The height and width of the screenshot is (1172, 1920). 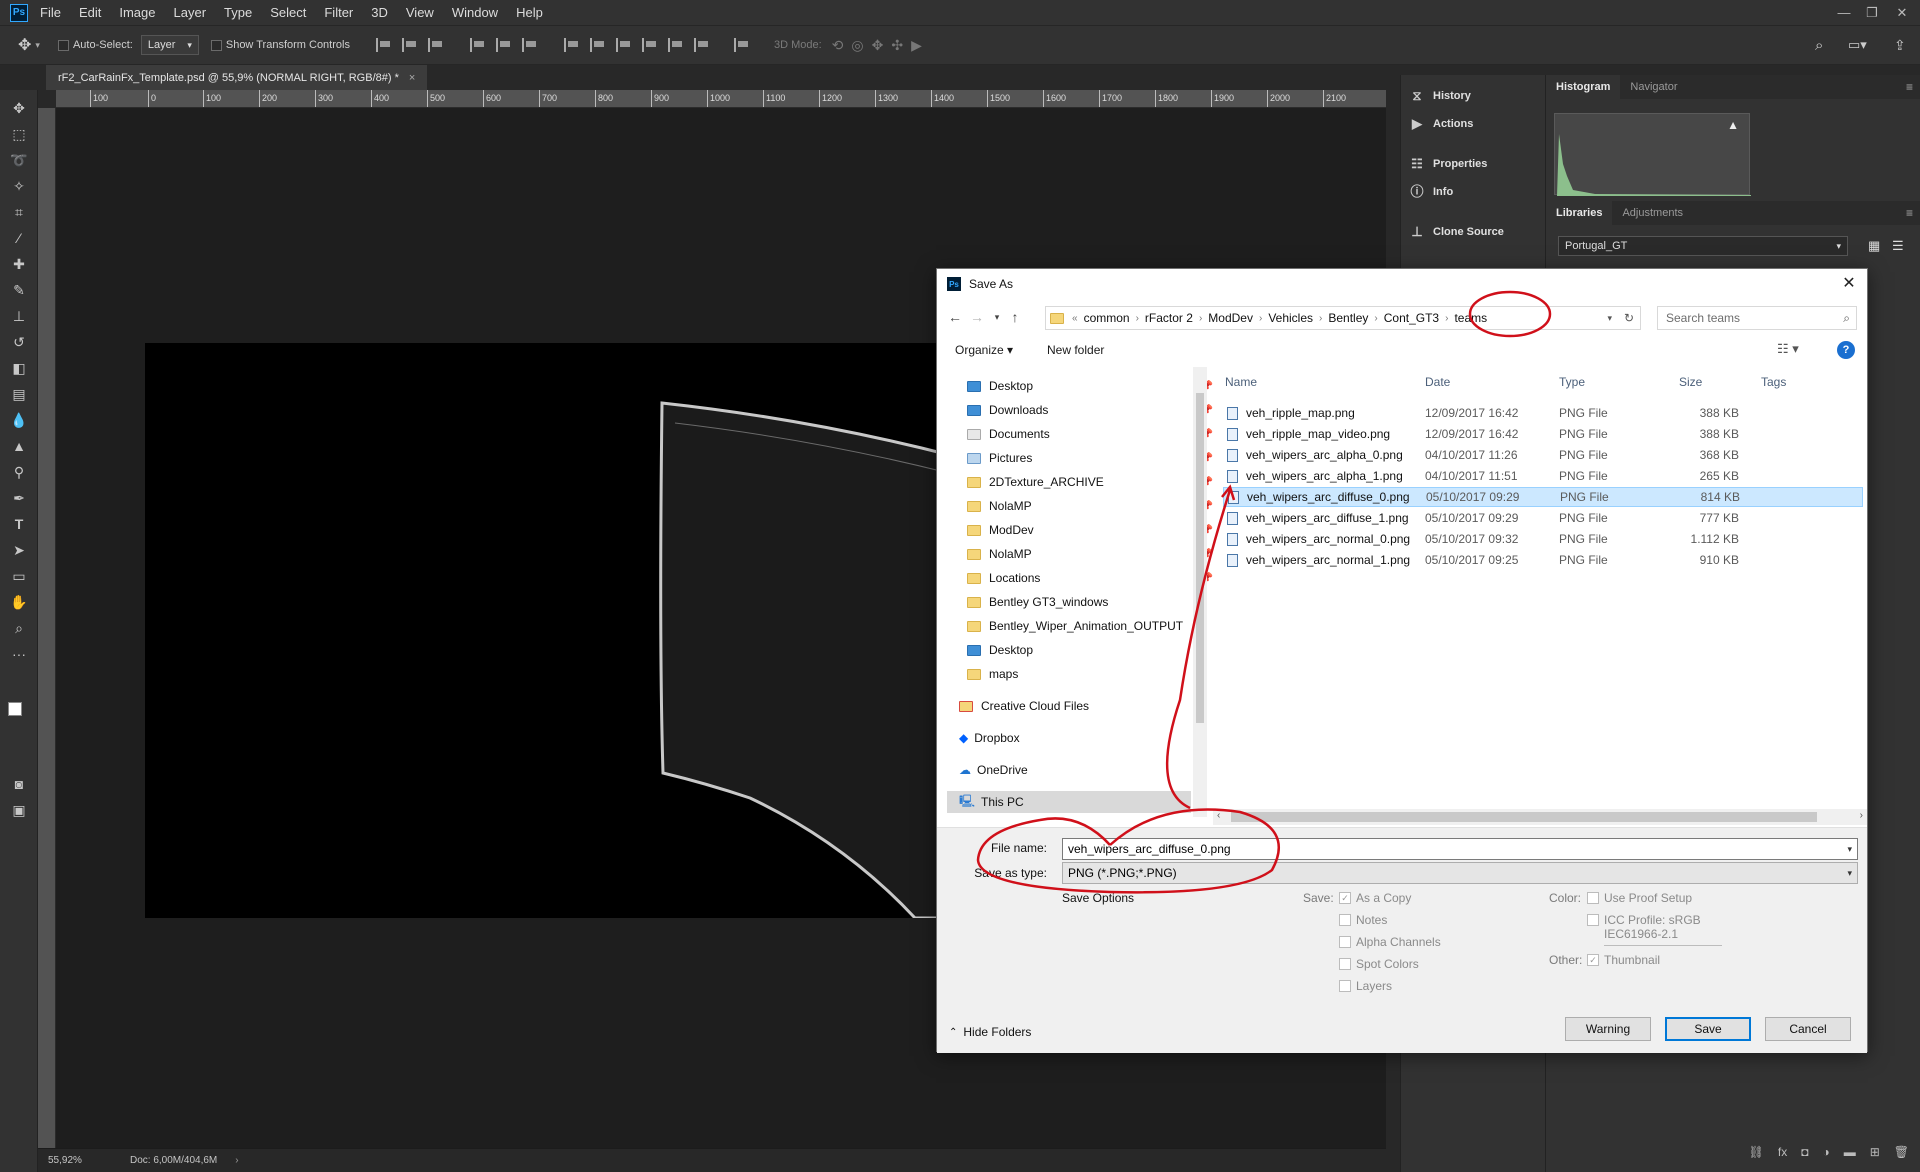 What do you see at coordinates (1097, 530) in the screenshot?
I see `nav-item: ModDev📌` at bounding box center [1097, 530].